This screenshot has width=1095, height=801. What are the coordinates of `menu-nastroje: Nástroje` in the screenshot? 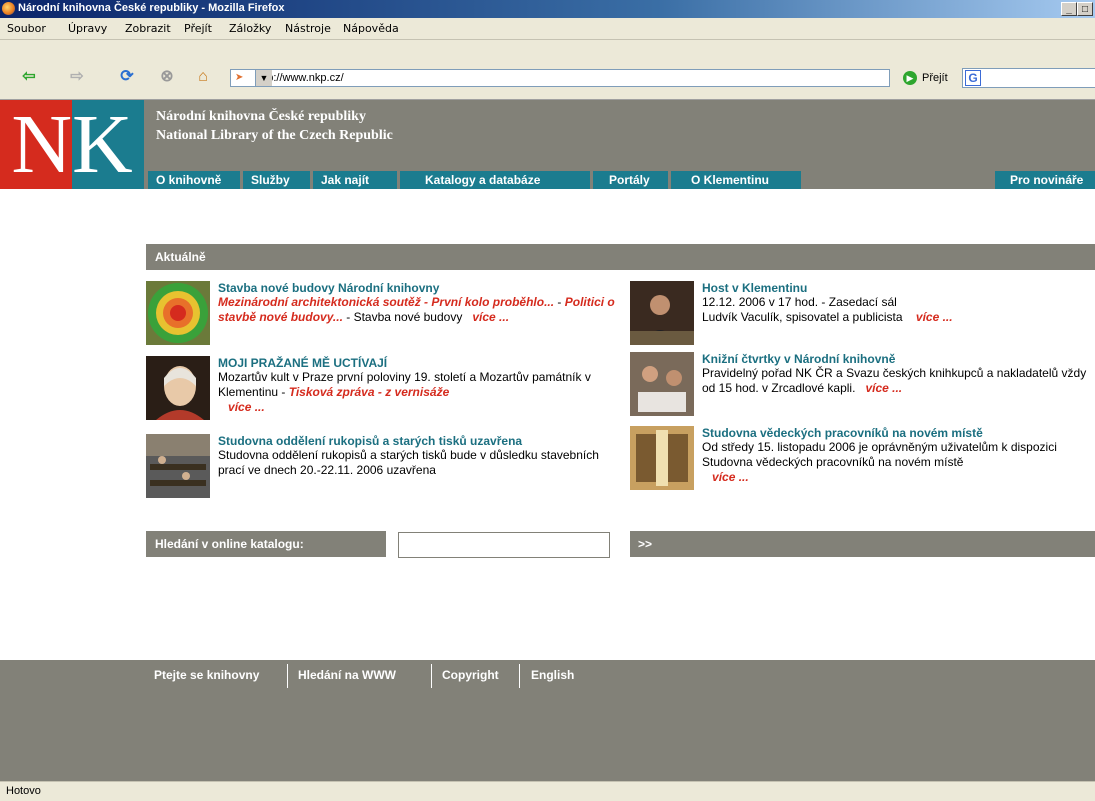 It's located at (308, 28).